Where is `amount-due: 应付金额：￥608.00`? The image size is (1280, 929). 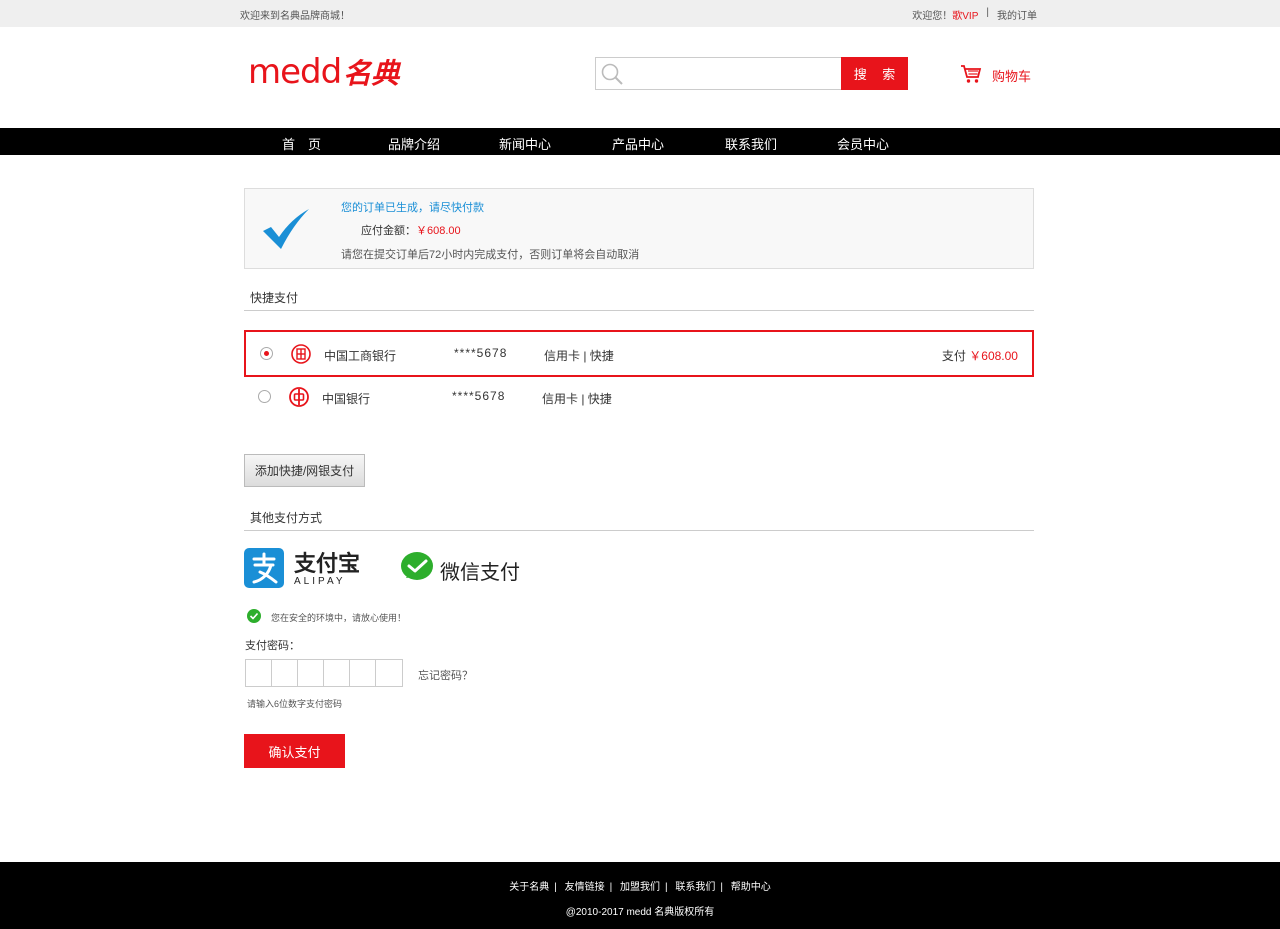
amount-due: 应付金额：￥608.00 is located at coordinates (411, 231).